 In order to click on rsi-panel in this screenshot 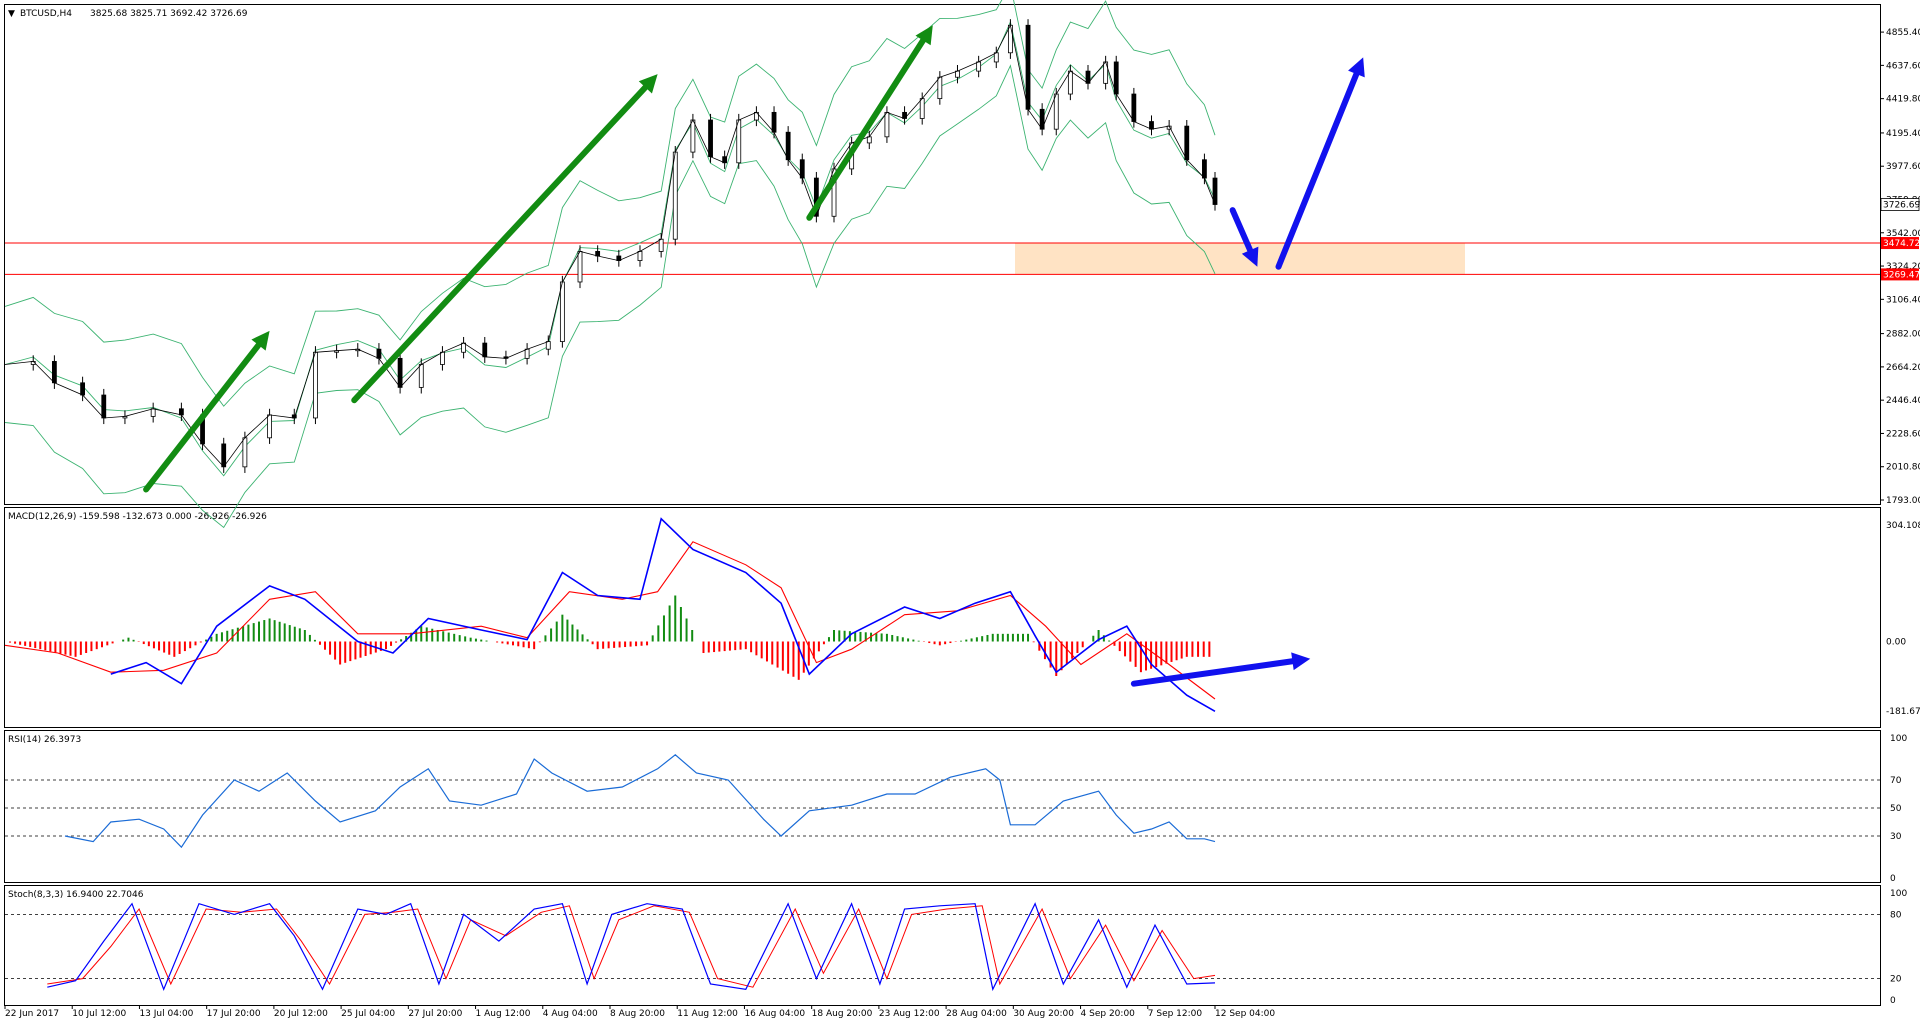, I will do `click(942, 806)`.